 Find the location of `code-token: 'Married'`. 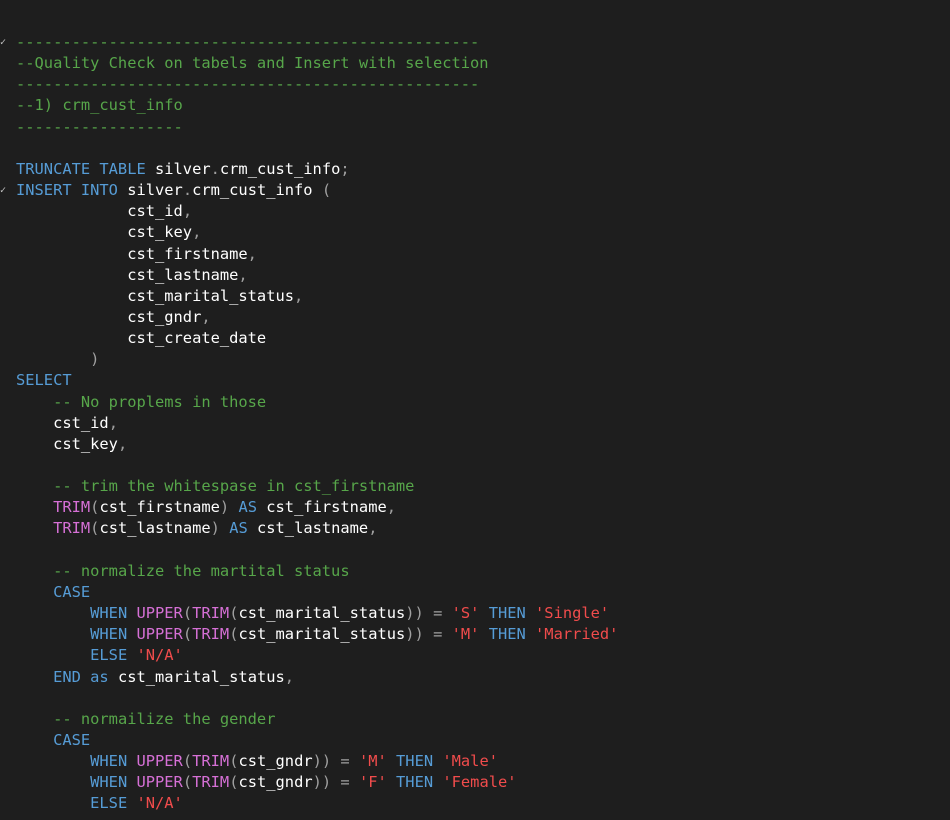

code-token: 'Married' is located at coordinates (577, 634).